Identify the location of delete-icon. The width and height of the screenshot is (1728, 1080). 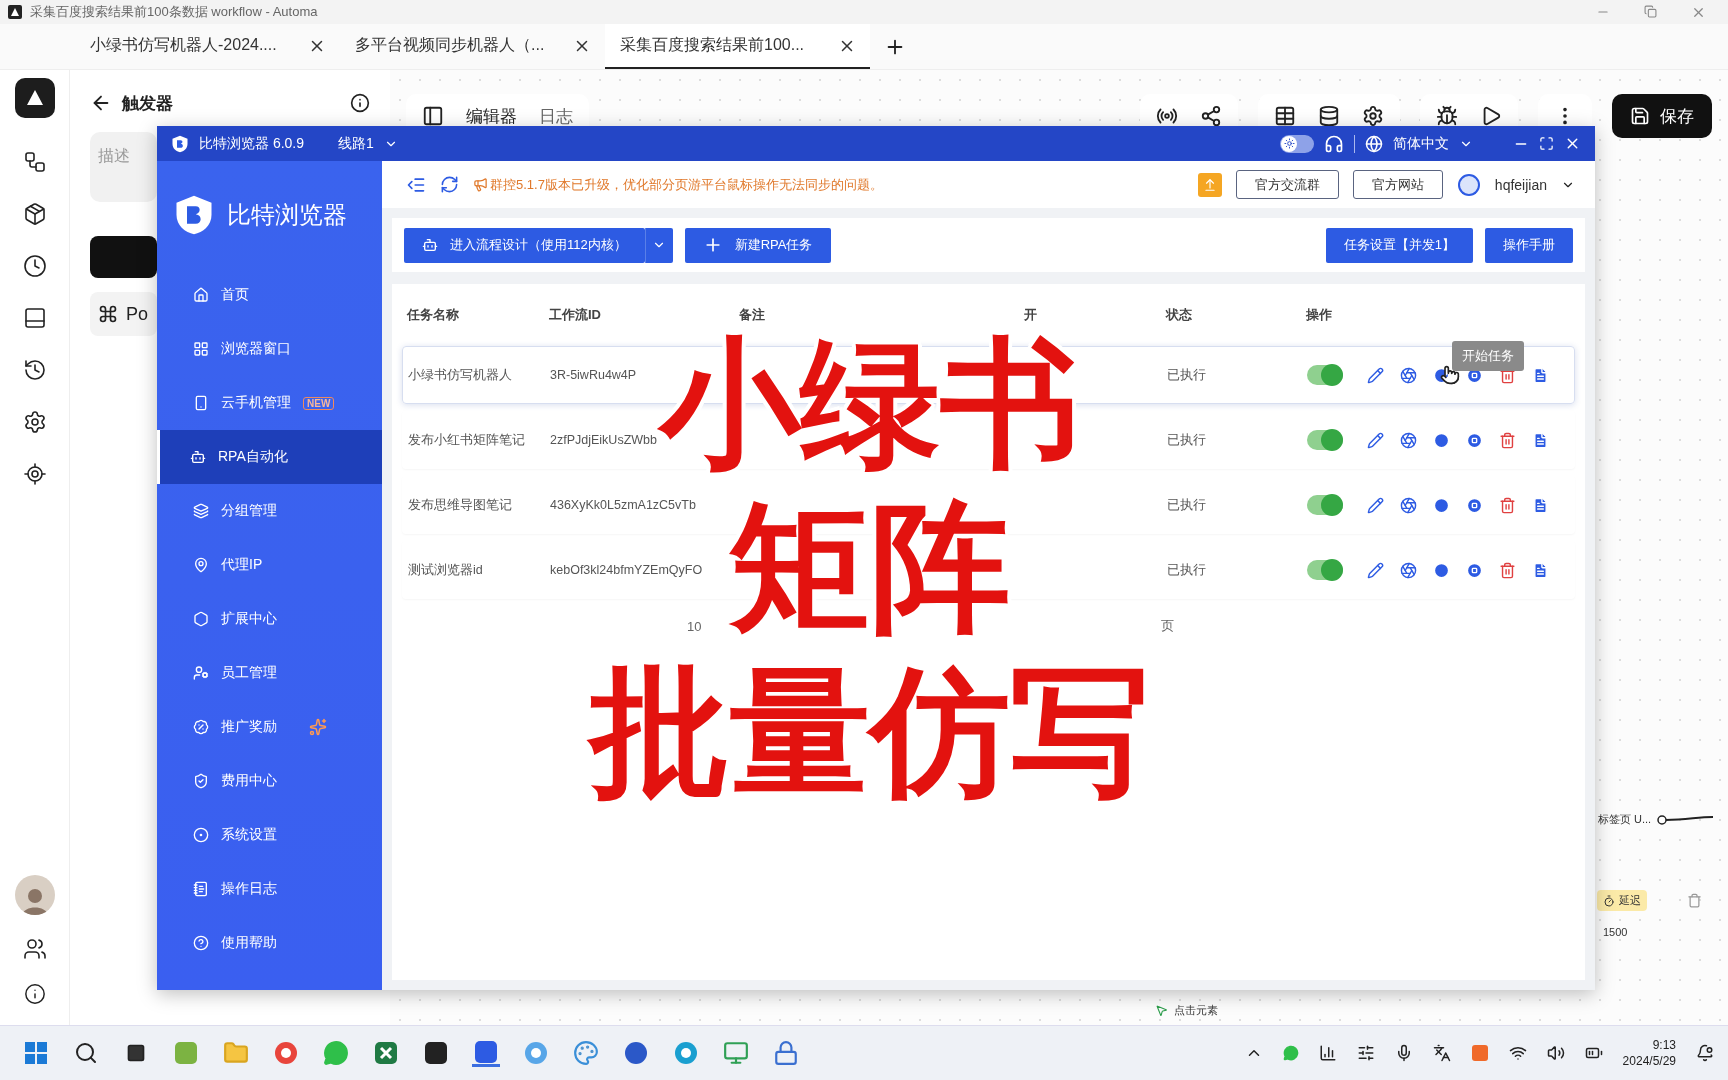
(1694, 900).